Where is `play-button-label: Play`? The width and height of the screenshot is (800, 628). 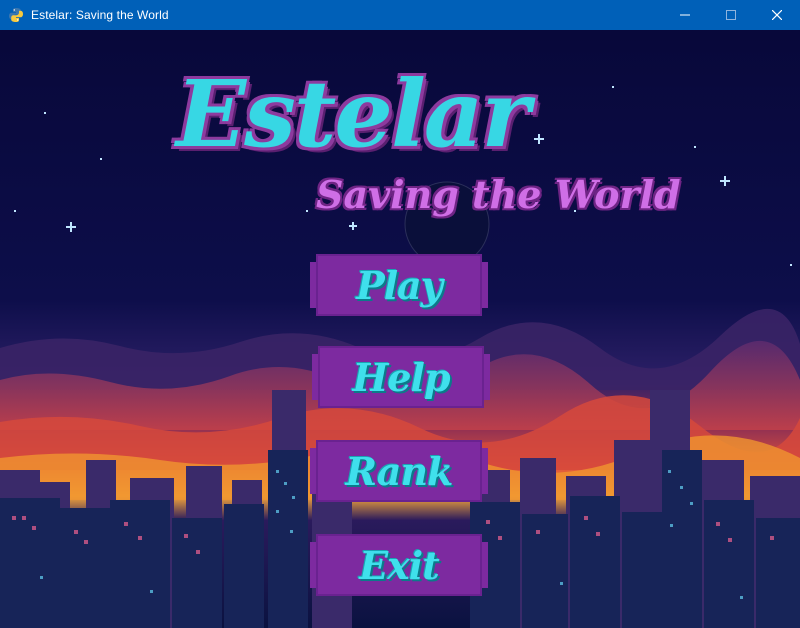 play-button-label: Play is located at coordinates (399, 285).